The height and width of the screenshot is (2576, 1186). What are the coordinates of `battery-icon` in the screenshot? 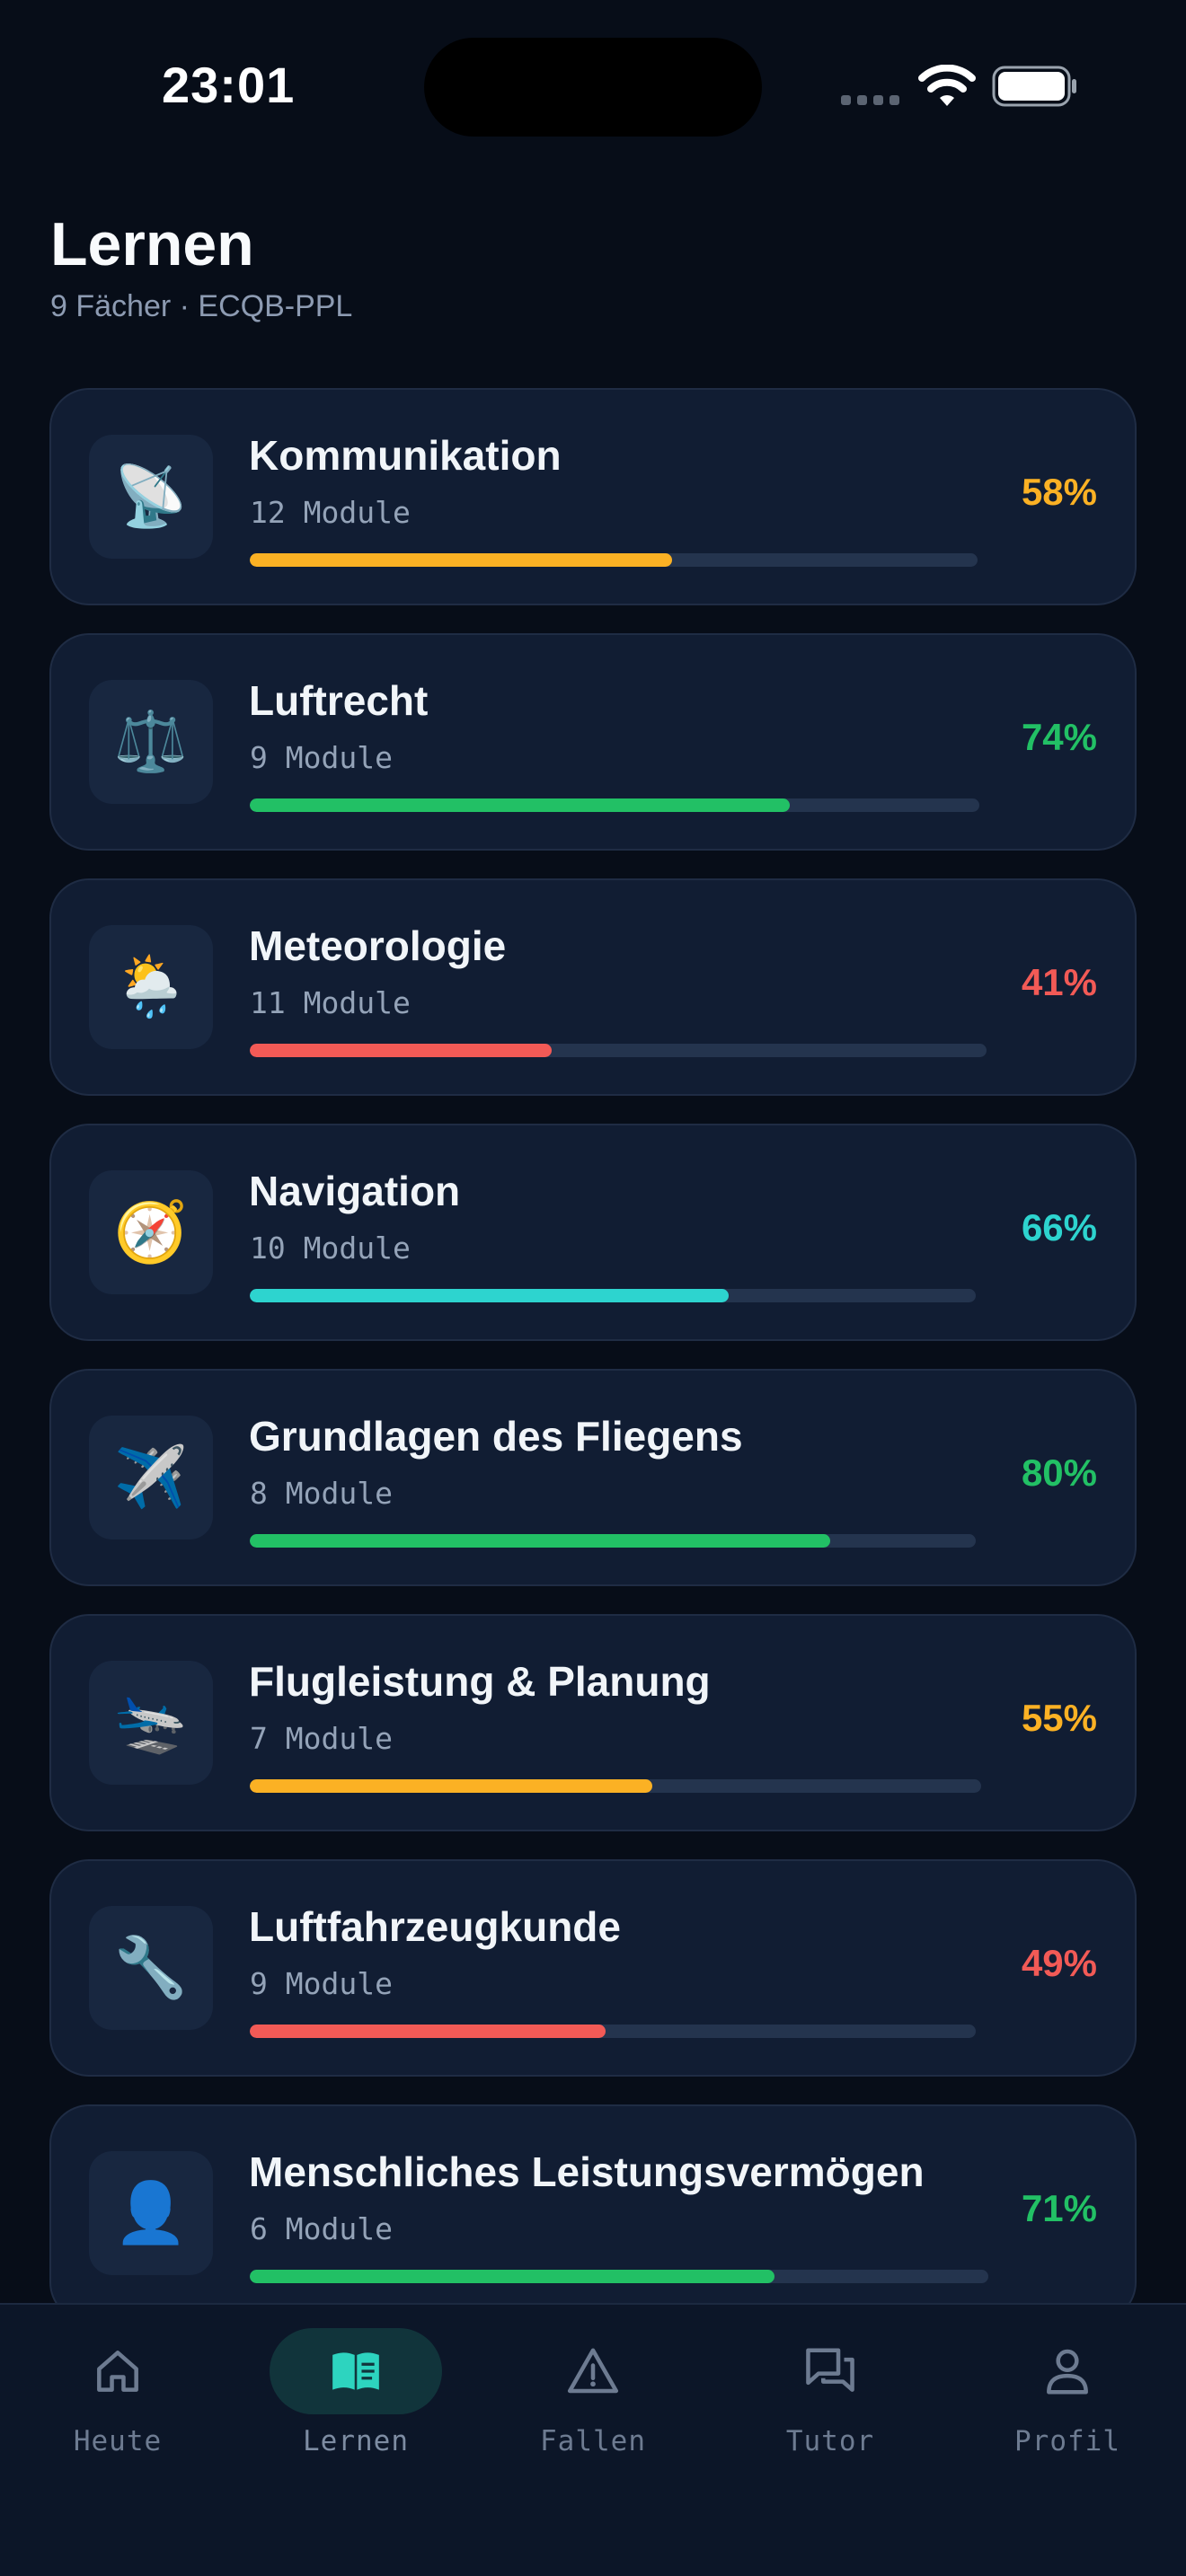 It's located at (1034, 86).